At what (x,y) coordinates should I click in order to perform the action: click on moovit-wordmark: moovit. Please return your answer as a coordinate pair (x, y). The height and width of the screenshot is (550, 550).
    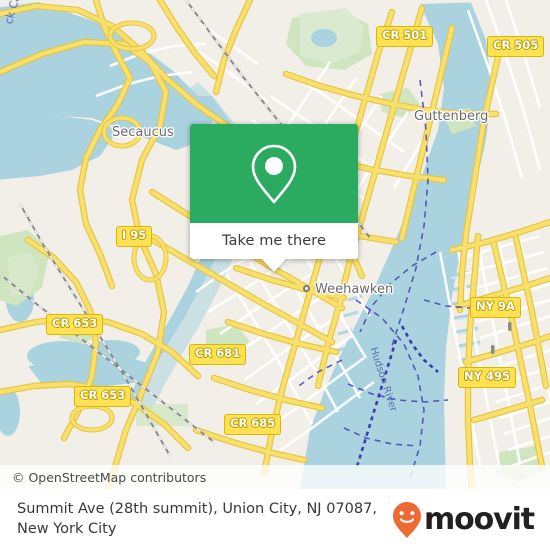
    Looking at the image, I should click on (479, 519).